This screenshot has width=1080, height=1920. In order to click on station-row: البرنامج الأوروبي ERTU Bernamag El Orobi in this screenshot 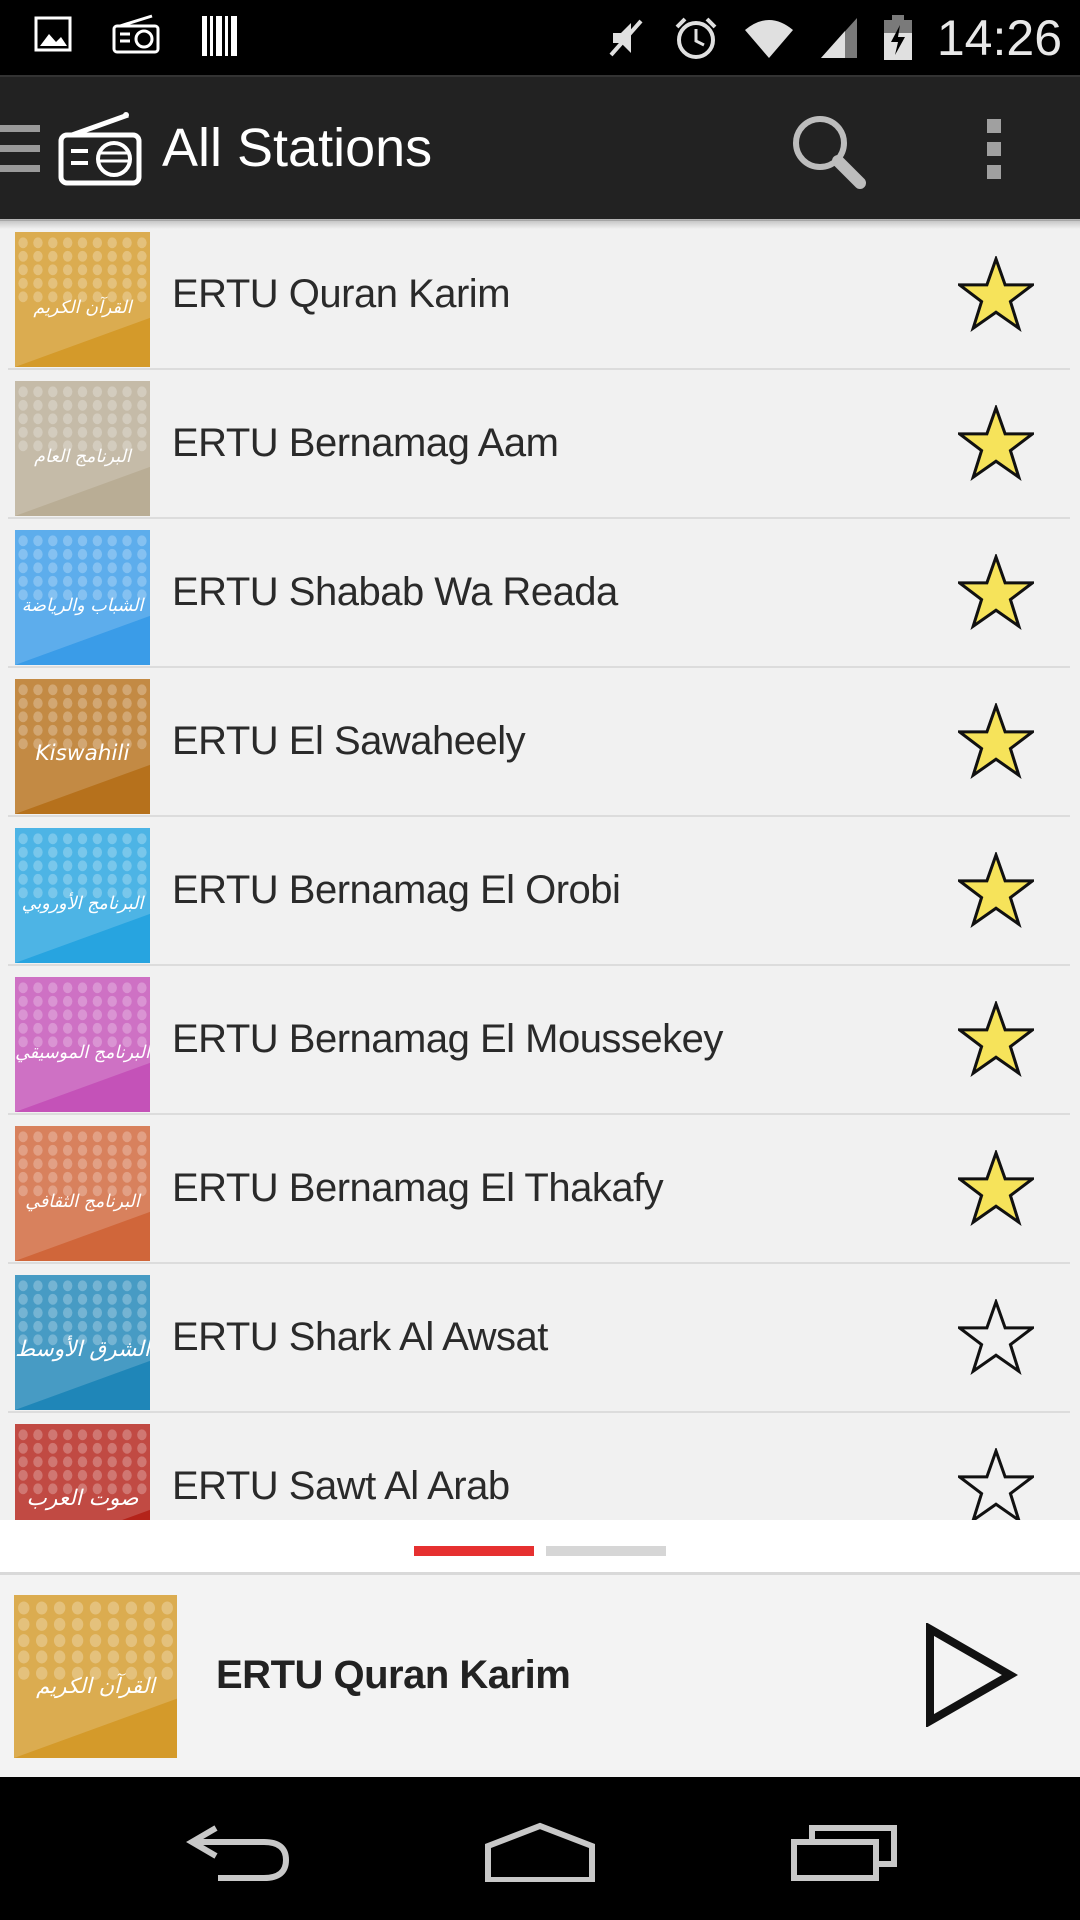, I will do `click(539, 892)`.